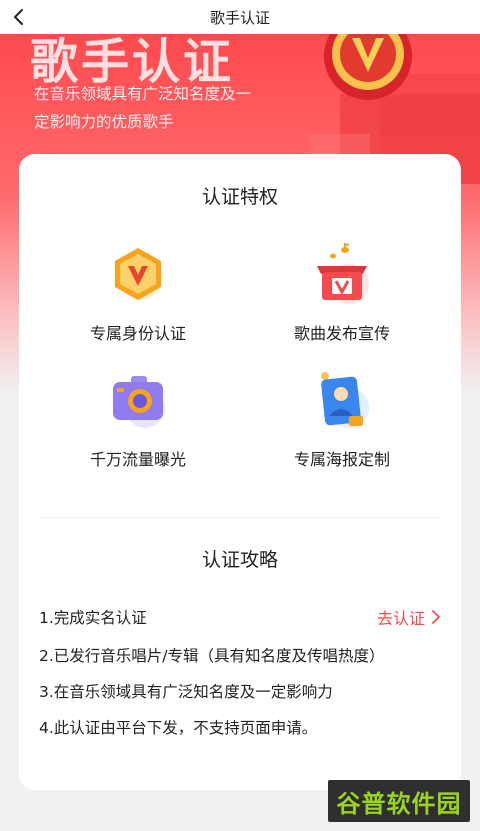  I want to click on chevron-right-icon, so click(436, 617).